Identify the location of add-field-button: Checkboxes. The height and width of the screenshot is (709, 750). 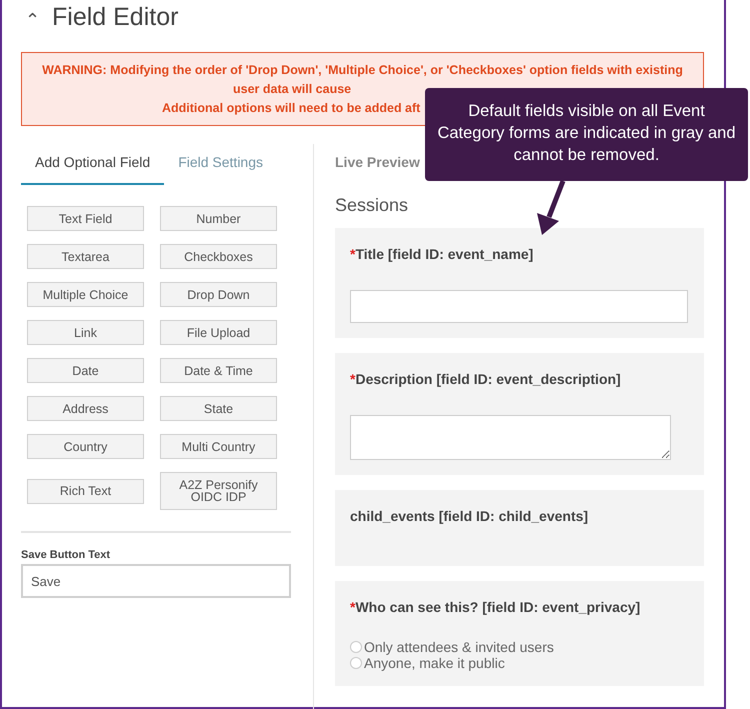
(218, 256).